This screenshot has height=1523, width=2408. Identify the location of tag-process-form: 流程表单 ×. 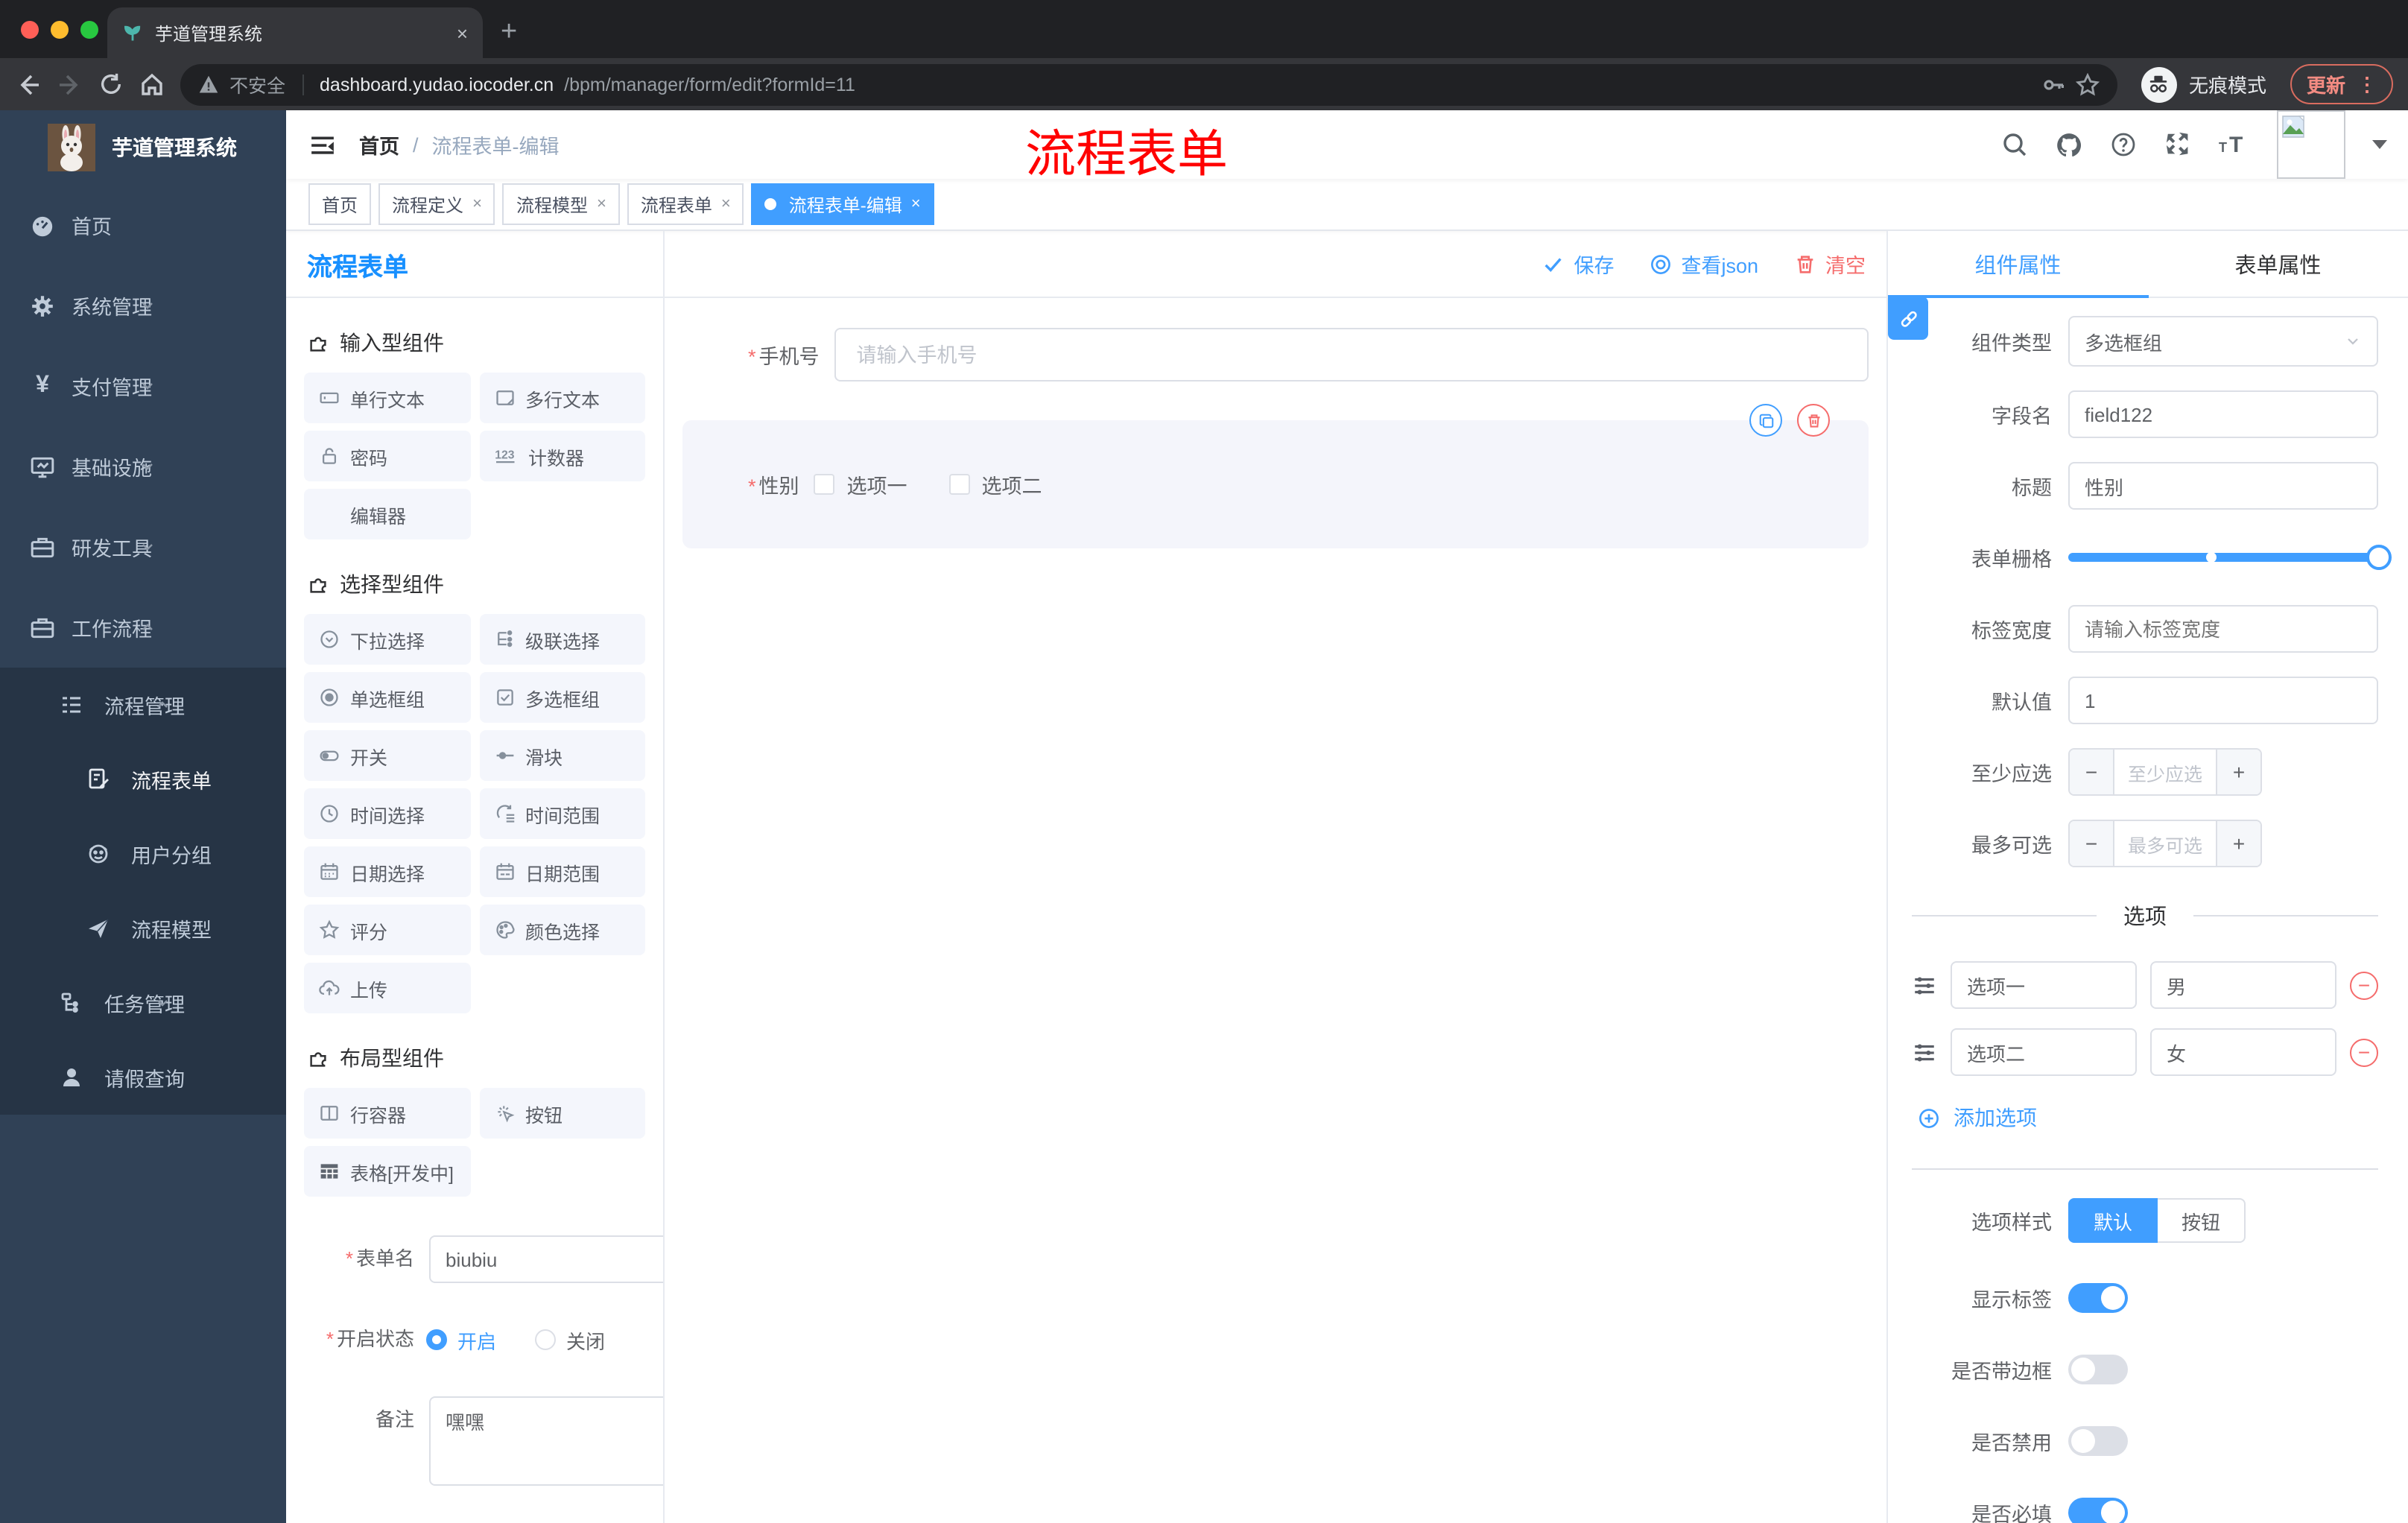
(685, 204).